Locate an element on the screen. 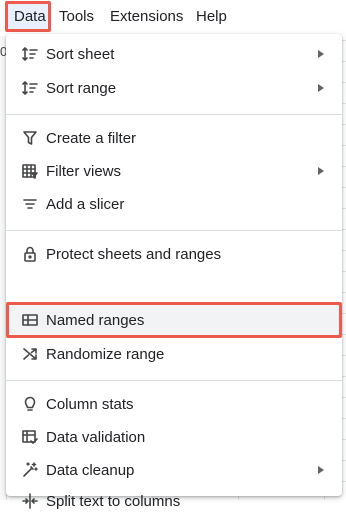 Image resolution: width=346 pixels, height=515 pixels. menu-item-filter-views: Filter views is located at coordinates (174, 171).